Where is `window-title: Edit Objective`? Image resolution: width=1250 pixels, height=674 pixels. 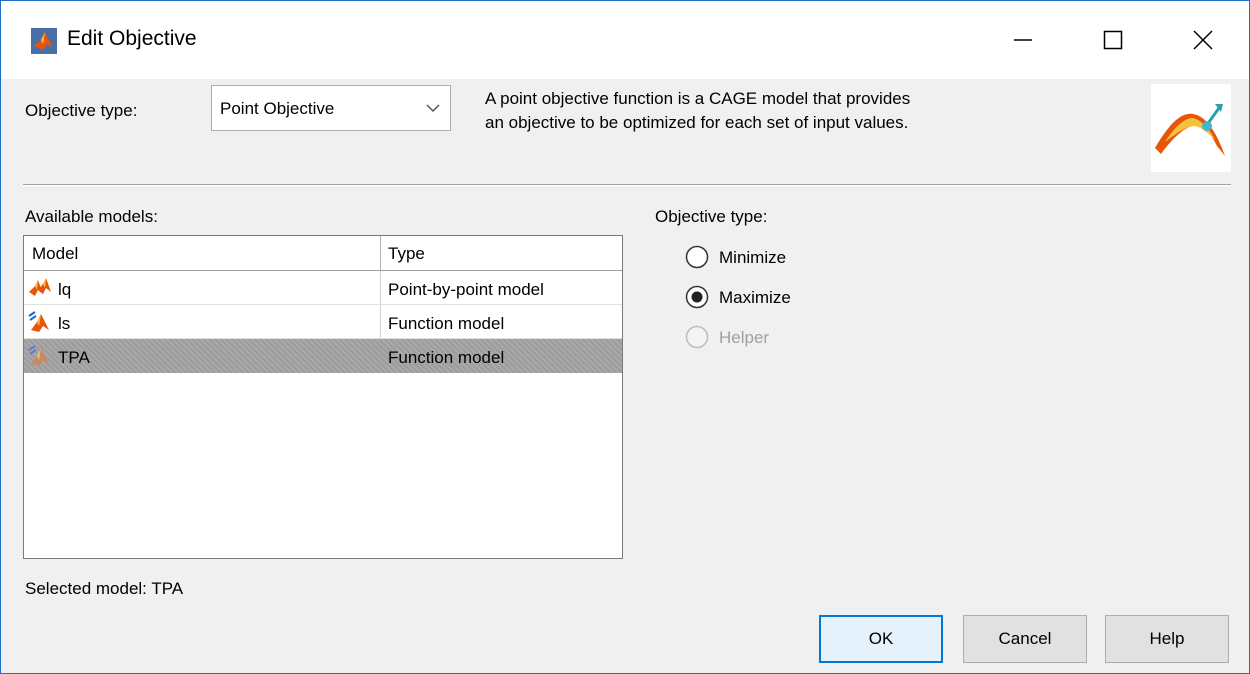
window-title: Edit Objective is located at coordinates (132, 38).